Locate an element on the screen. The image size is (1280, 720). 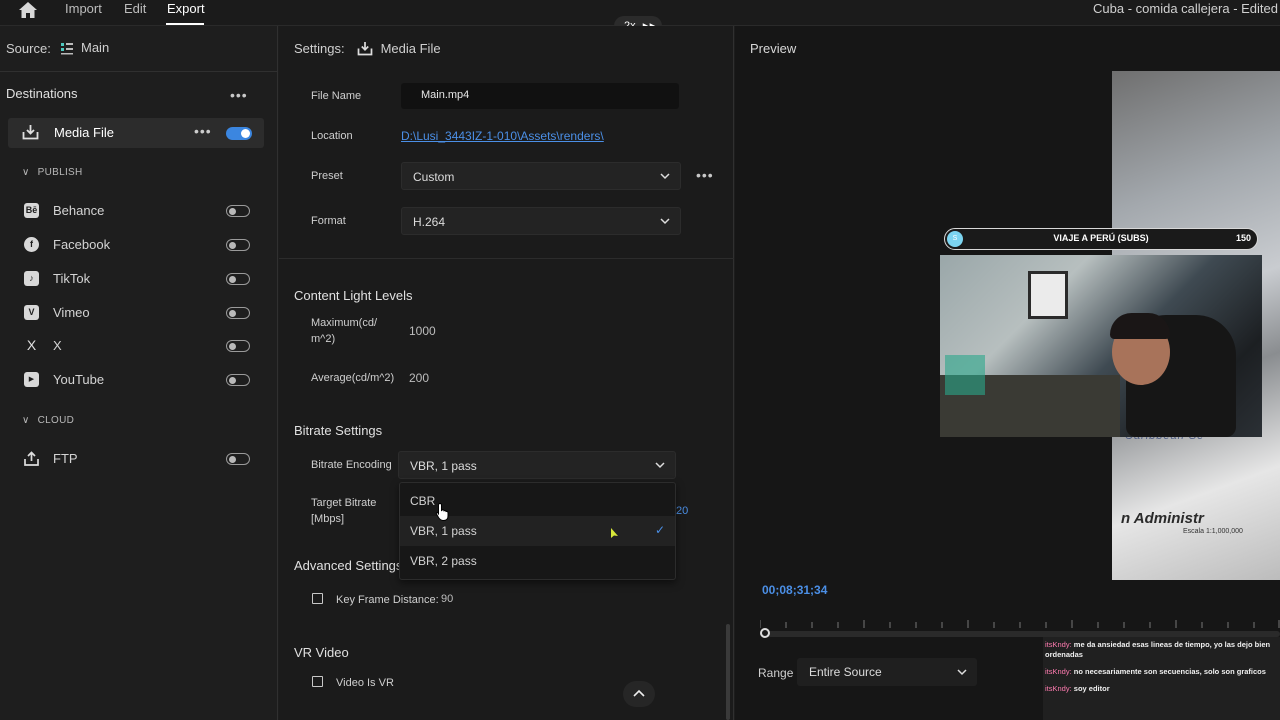
option-label: CBR is located at coordinates (423, 501).